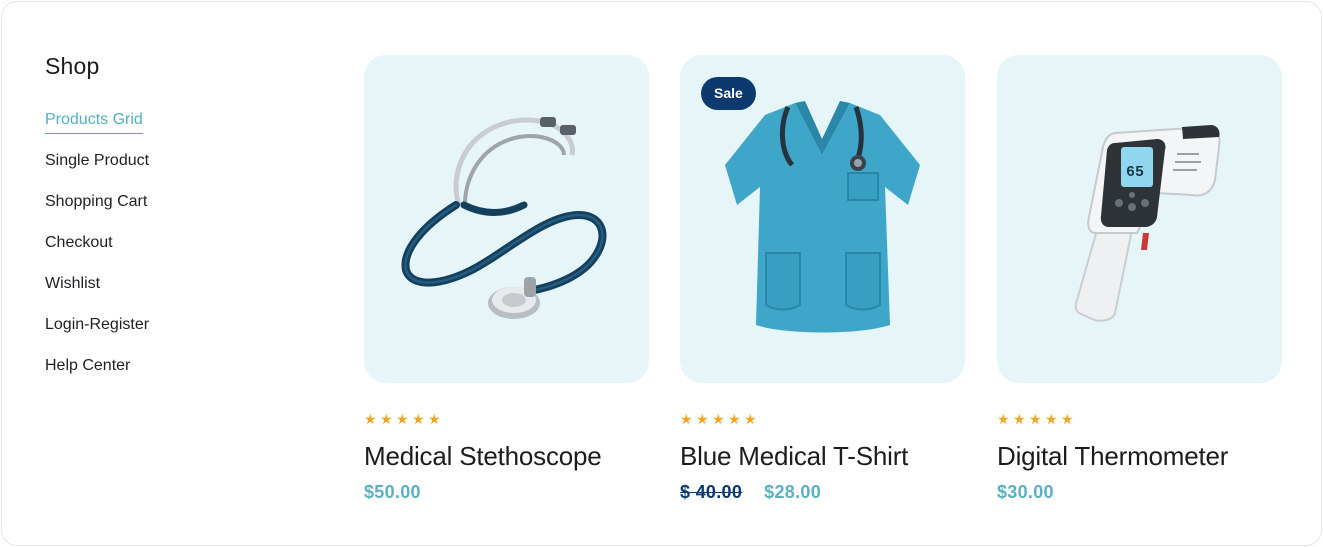 This screenshot has height=547, width=1323. What do you see at coordinates (87, 367) in the screenshot?
I see `sidebar-link-help-center: Help Center` at bounding box center [87, 367].